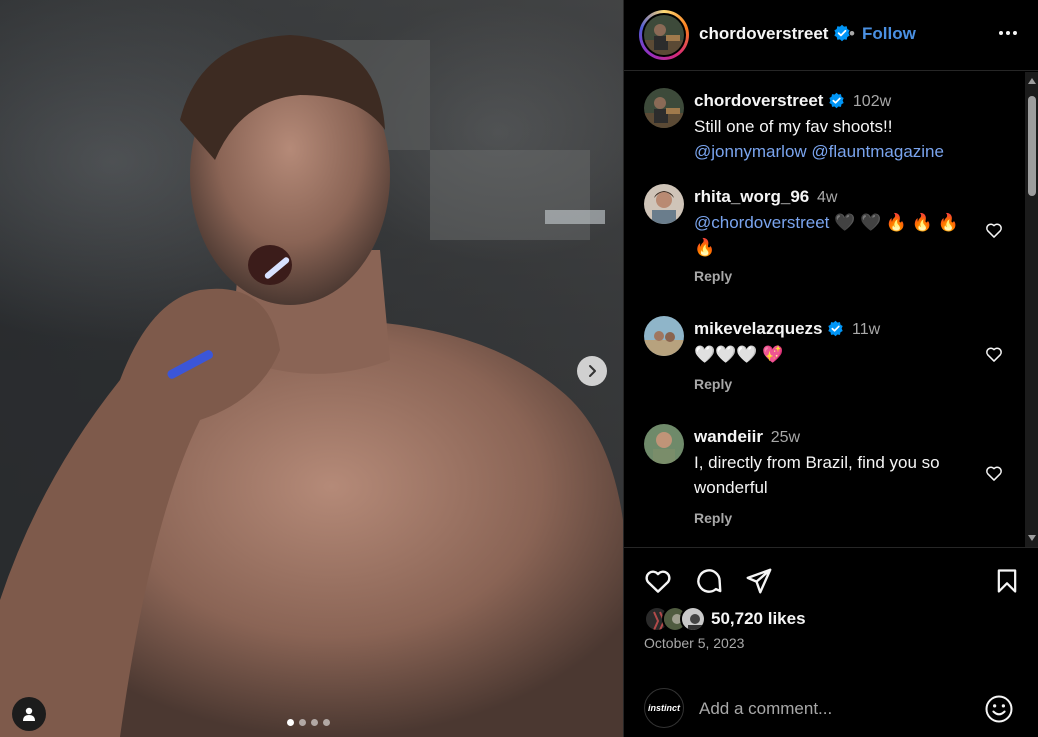 The width and height of the screenshot is (1038, 737). Describe the element at coordinates (739, 354) in the screenshot. I see `comment-text: 🤍🤍🤍 💖` at that location.